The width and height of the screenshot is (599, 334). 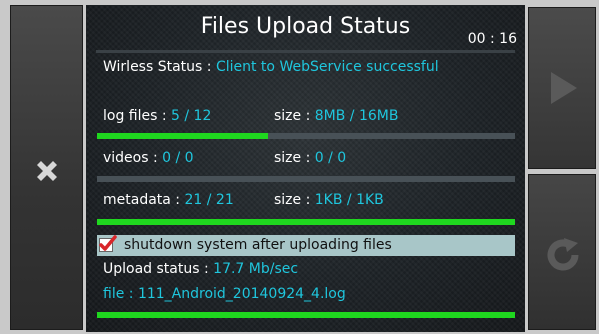 I want to click on checkmark-icon, so click(x=108, y=243).